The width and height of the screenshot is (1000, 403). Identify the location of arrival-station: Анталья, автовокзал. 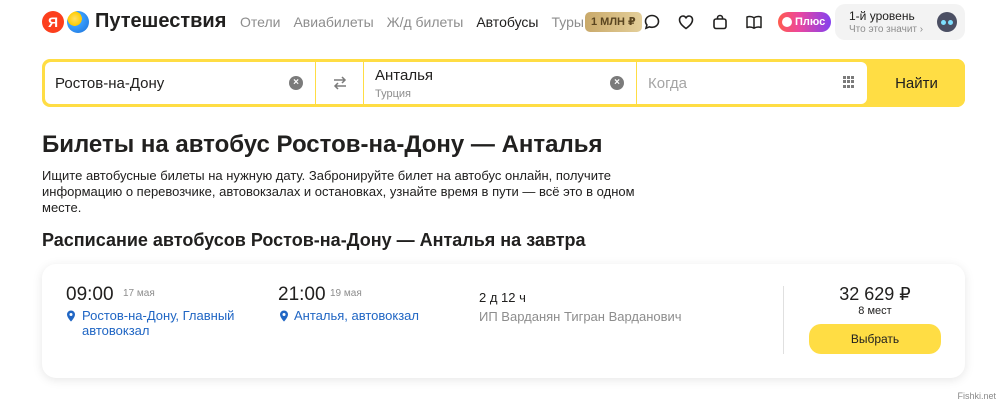
(356, 315).